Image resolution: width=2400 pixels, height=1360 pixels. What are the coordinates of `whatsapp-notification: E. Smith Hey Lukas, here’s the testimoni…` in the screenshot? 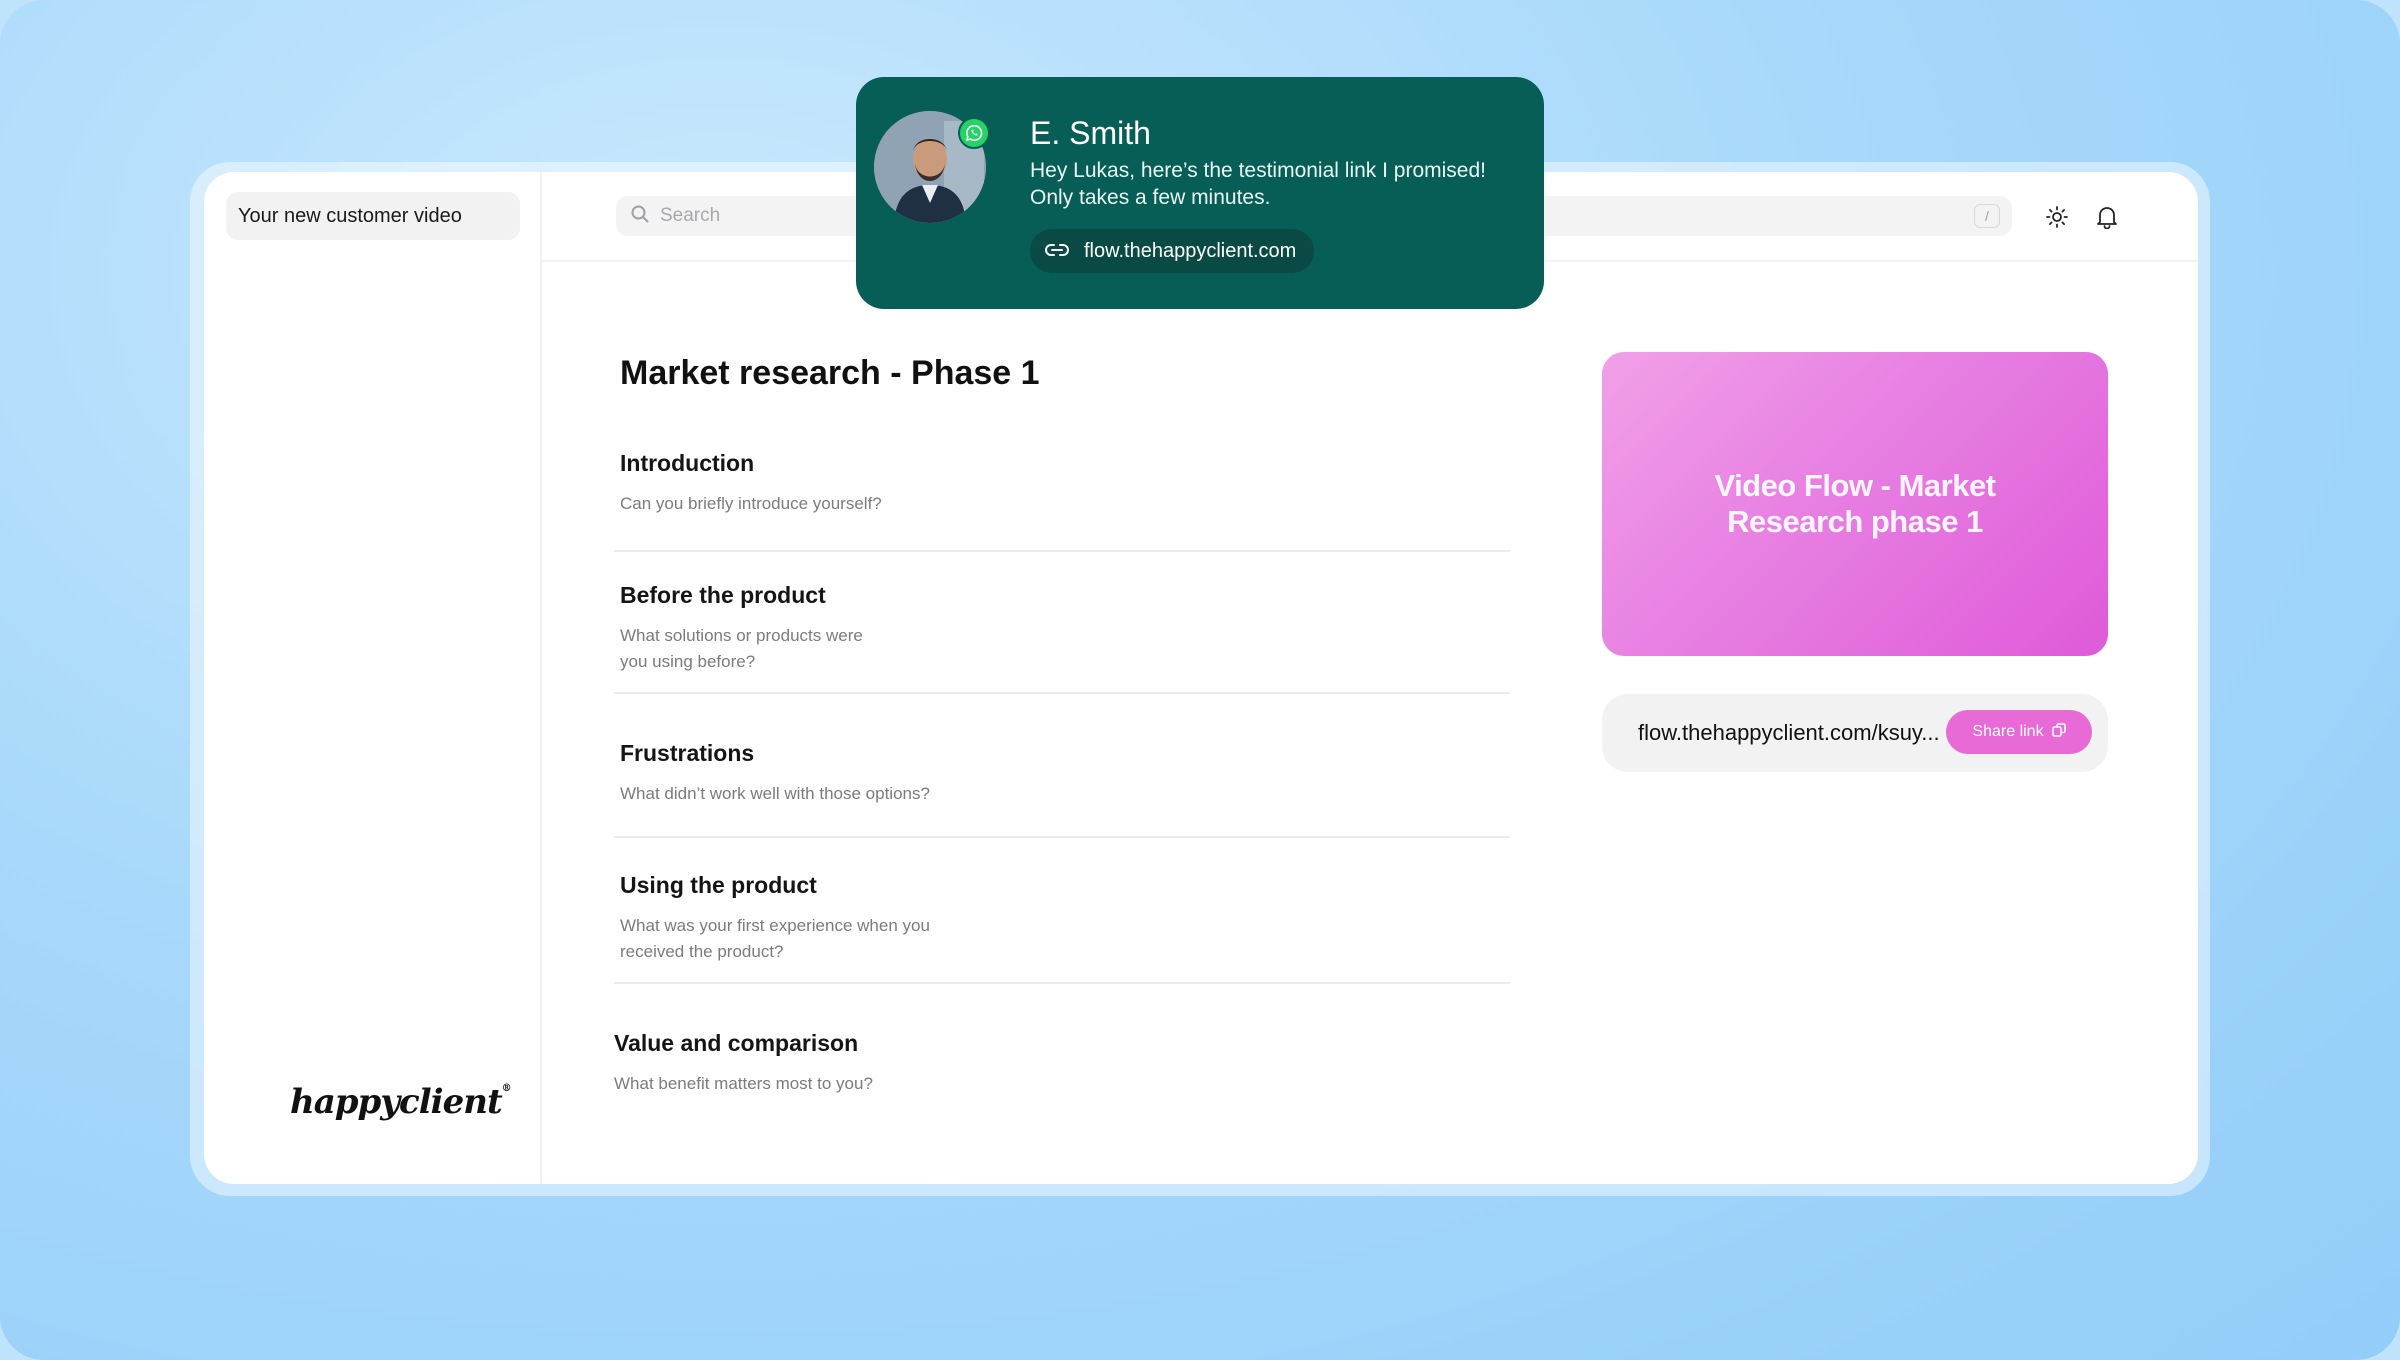 It's located at (1200, 193).